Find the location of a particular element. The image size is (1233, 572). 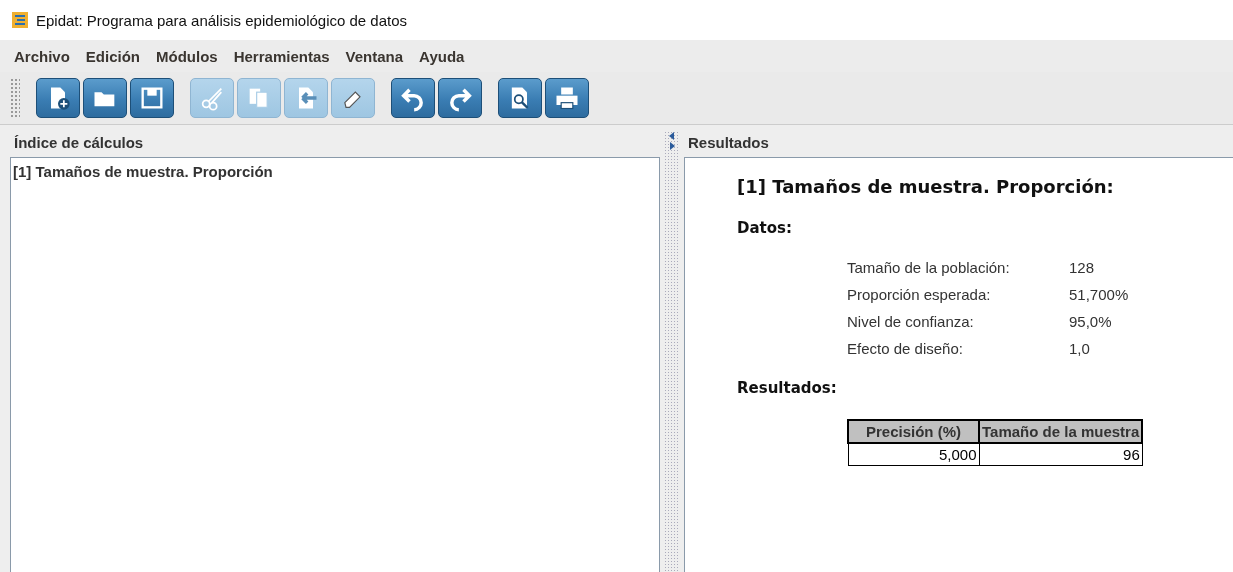

data-value: 1,0 is located at coordinates (1080, 348).